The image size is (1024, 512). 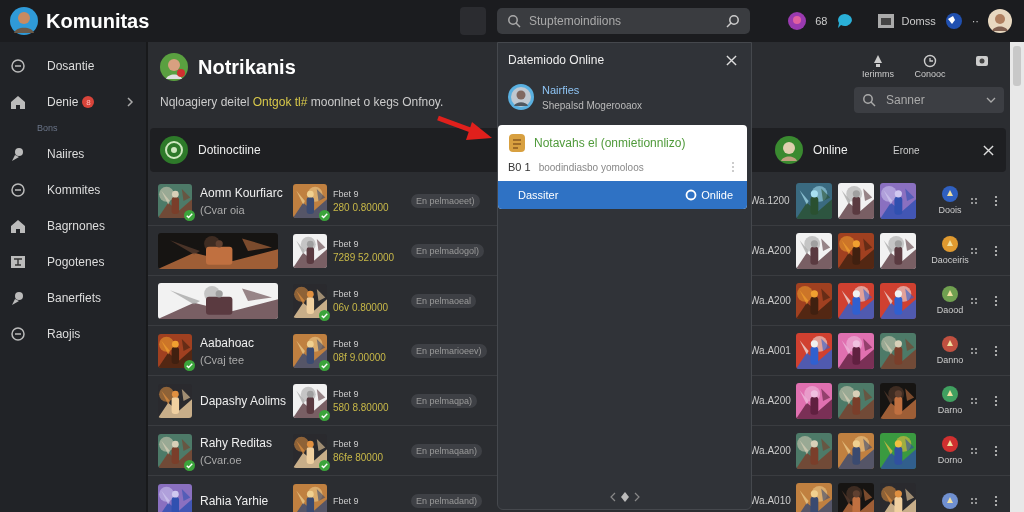 I want to click on popup-title: Datemiodo Online, so click(x=557, y=60).